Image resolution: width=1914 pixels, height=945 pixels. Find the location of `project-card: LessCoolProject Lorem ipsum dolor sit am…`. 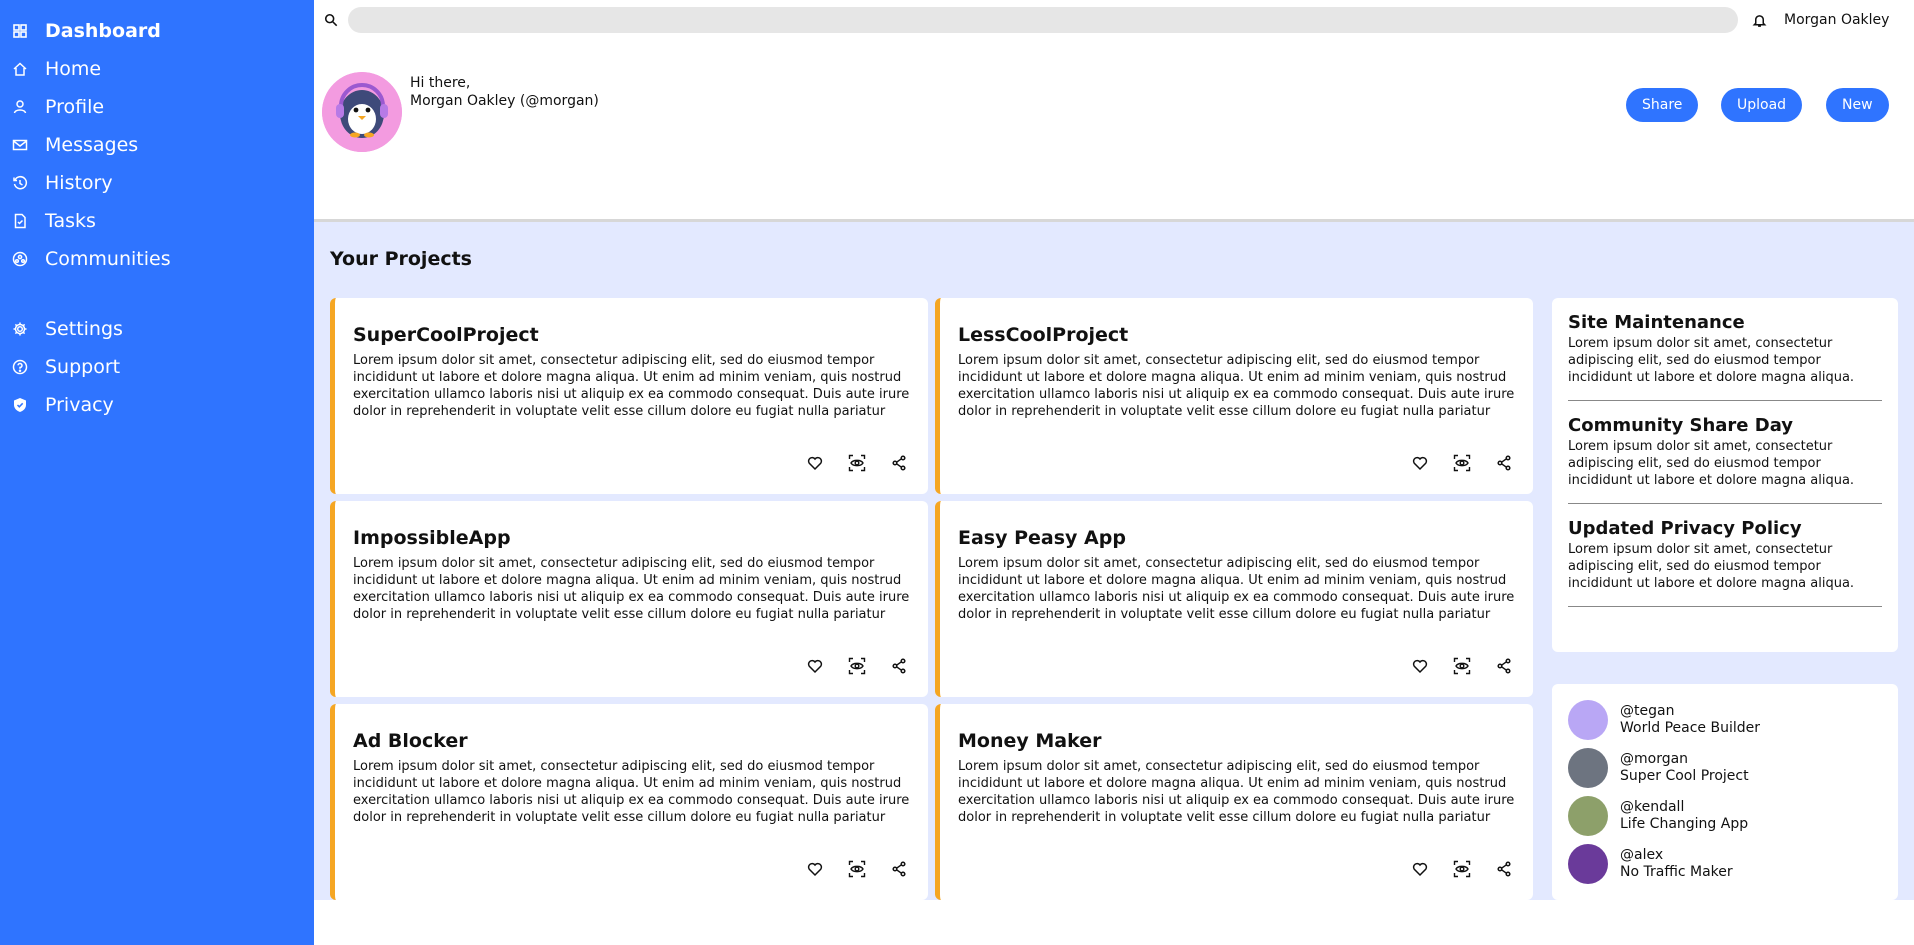

project-card: LessCoolProject Lorem ipsum dolor sit am… is located at coordinates (1234, 396).